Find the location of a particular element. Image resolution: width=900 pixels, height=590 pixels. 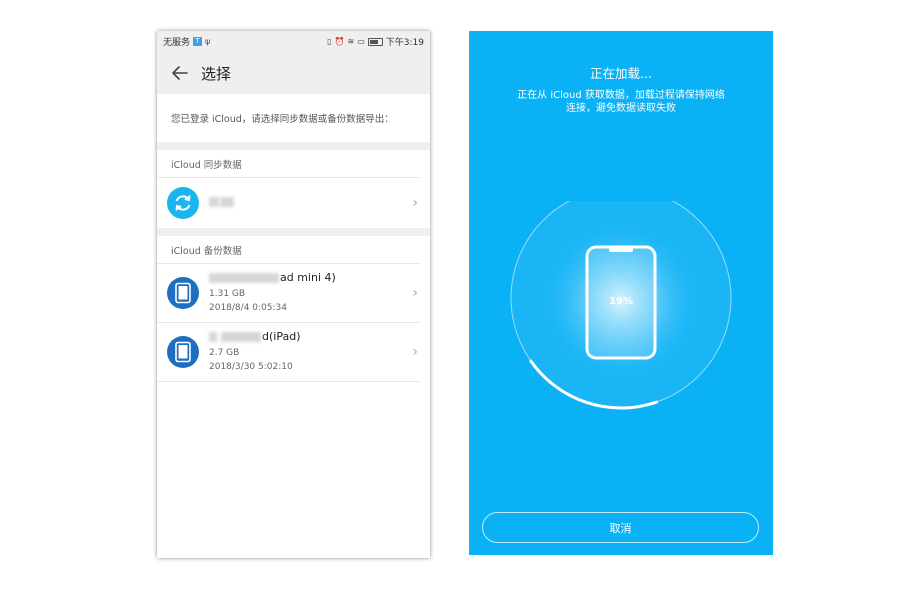

backup-item-name: ad mini 4) is located at coordinates (272, 278).